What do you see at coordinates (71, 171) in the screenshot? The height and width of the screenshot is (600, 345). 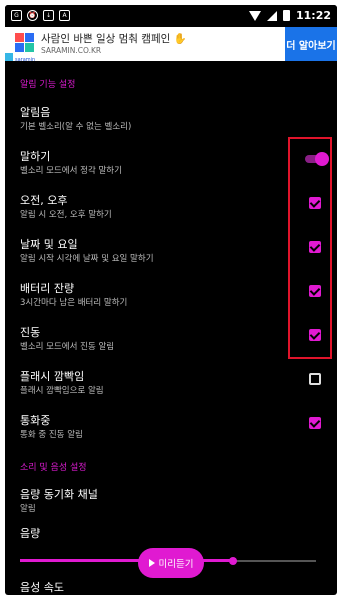 I see `setting-subtitle: 벨소리 모드에서 정각 말하기` at bounding box center [71, 171].